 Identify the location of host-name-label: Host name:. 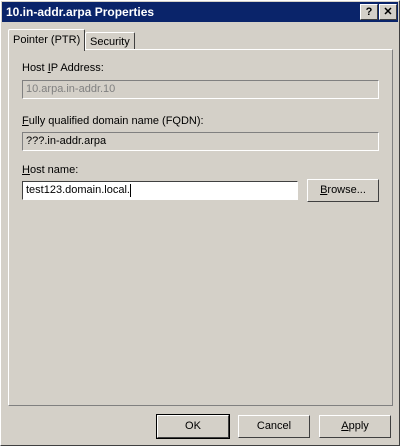
(50, 170).